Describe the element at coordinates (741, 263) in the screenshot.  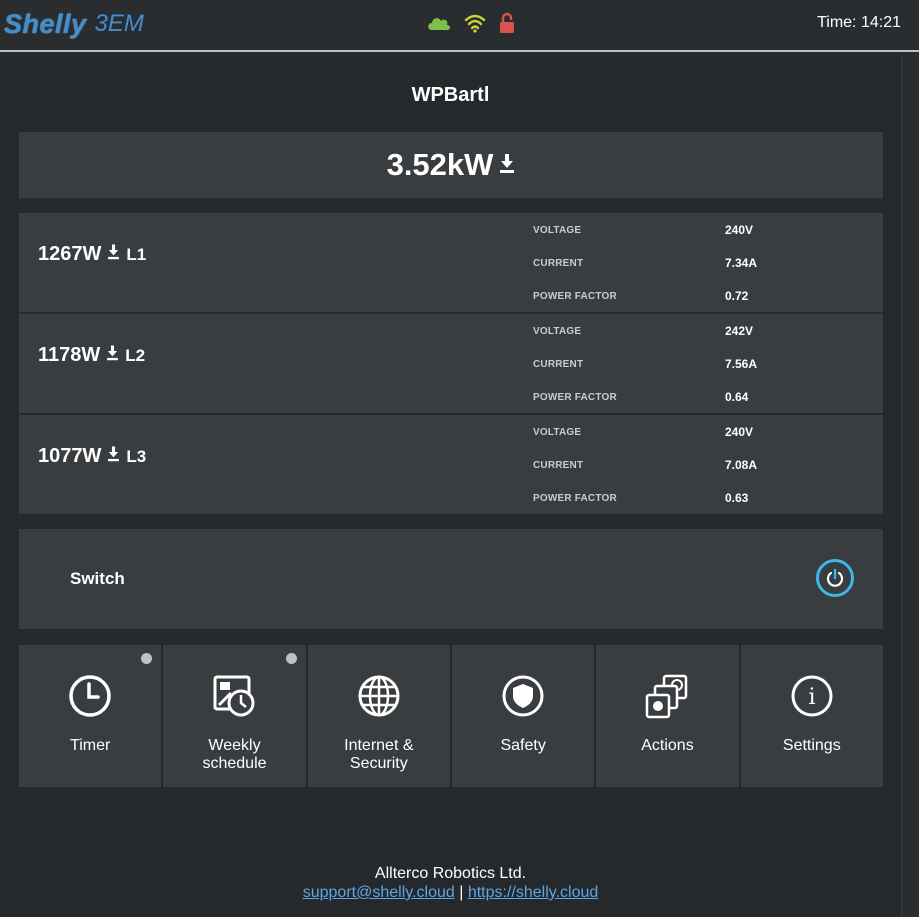
I see `current-value: 7.34A` at that location.